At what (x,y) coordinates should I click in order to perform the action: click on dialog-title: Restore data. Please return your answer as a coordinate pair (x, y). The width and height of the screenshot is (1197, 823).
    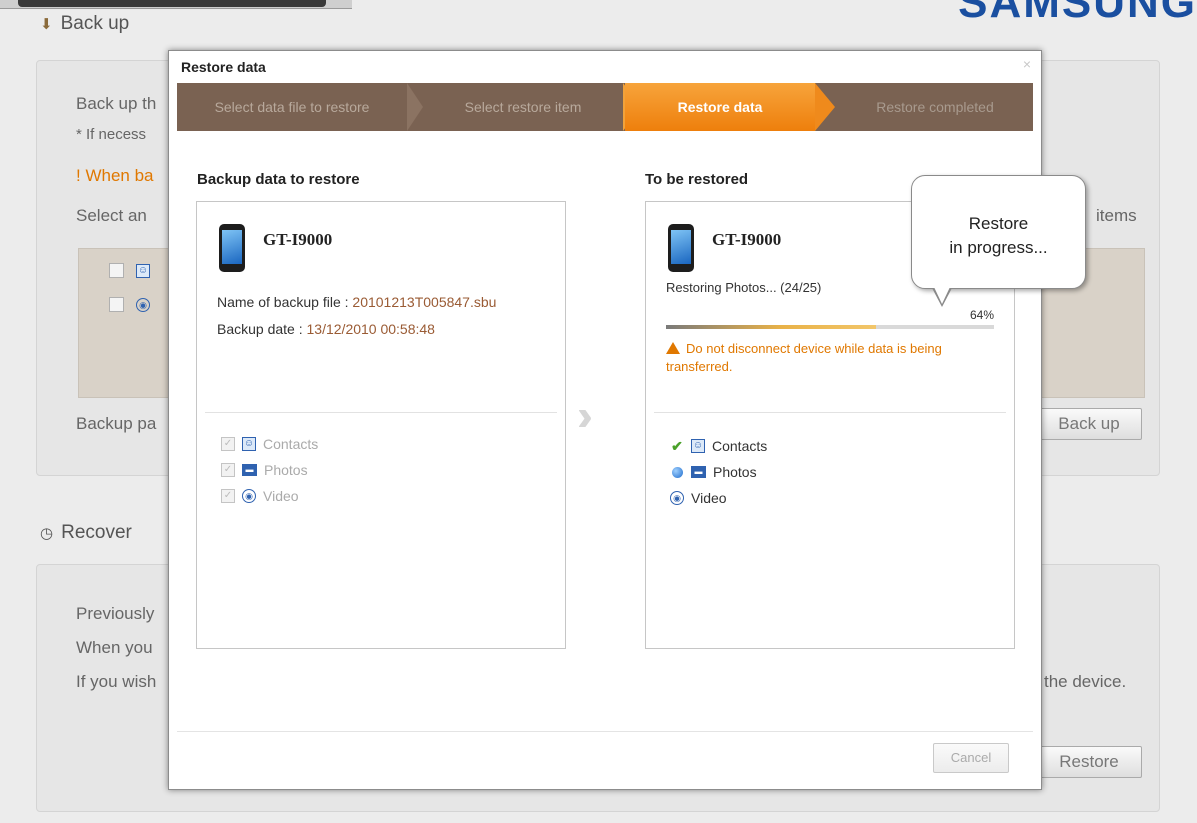
    Looking at the image, I should click on (223, 67).